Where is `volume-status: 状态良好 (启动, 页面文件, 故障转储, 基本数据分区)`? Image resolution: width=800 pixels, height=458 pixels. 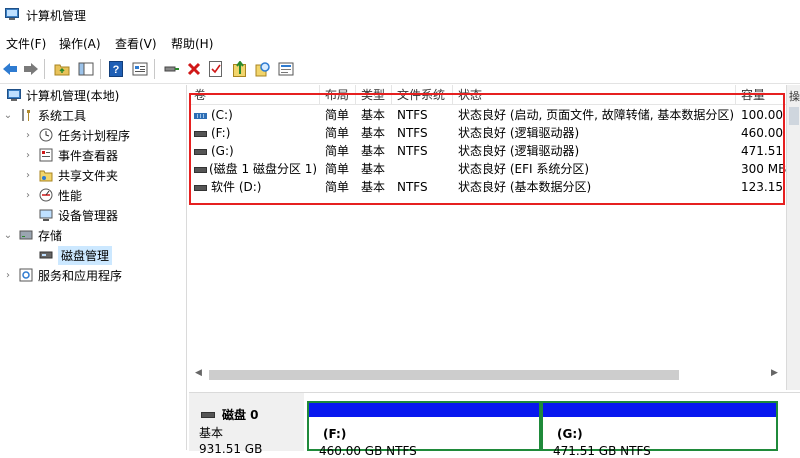
volume-status: 状态良好 (启动, 页面文件, 故障转储, 基本数据分区) is located at coordinates (596, 115).